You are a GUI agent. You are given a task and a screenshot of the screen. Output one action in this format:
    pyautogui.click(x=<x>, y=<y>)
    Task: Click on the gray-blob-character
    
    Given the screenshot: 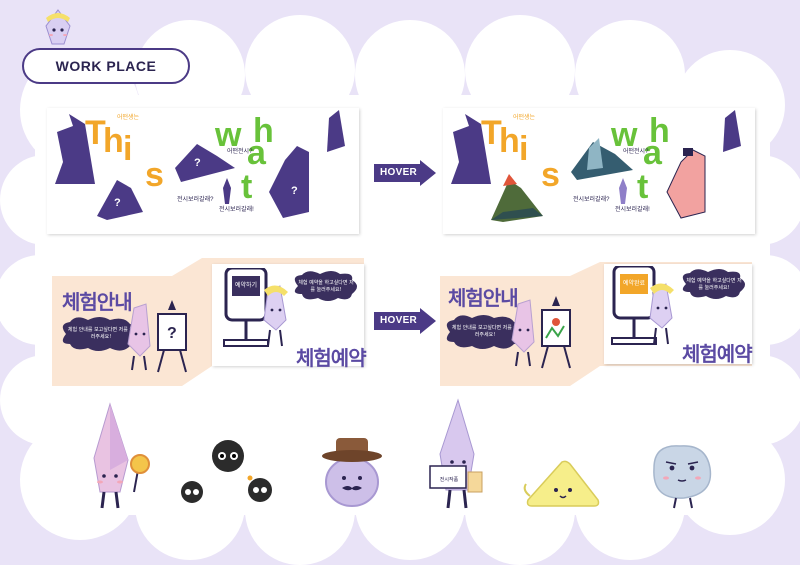 What is the action you would take?
    pyautogui.click(x=682, y=477)
    